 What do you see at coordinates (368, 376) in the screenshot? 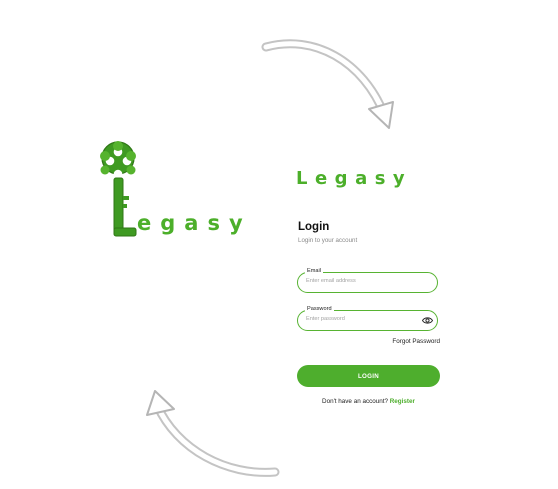
I see `login-button: LOGIN` at bounding box center [368, 376].